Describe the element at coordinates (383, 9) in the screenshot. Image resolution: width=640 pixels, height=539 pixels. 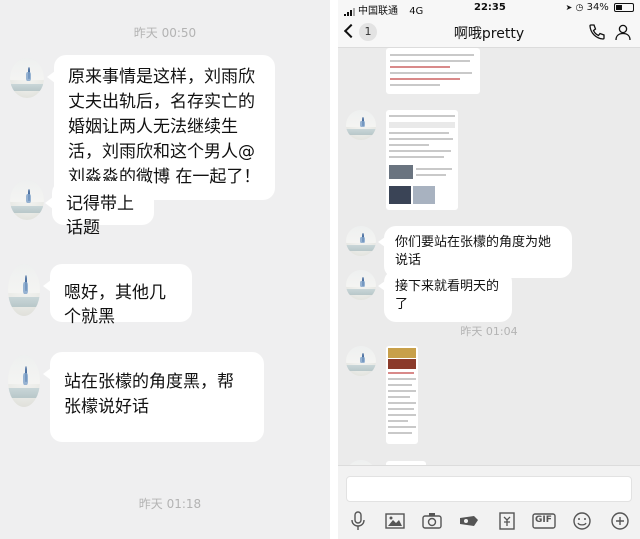
I see `carrier-info: 中国联通 4G` at that location.